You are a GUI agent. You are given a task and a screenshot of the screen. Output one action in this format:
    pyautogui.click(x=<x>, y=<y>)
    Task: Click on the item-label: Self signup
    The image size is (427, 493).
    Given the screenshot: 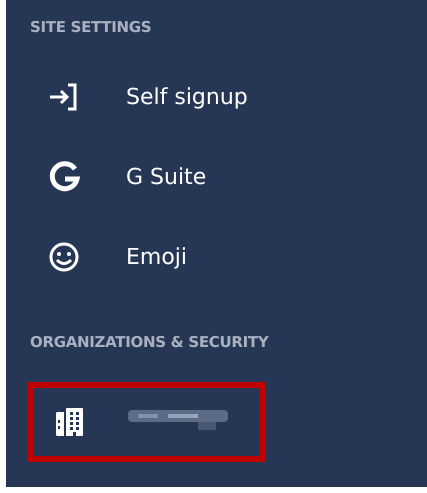 What is the action you would take?
    pyautogui.click(x=187, y=97)
    